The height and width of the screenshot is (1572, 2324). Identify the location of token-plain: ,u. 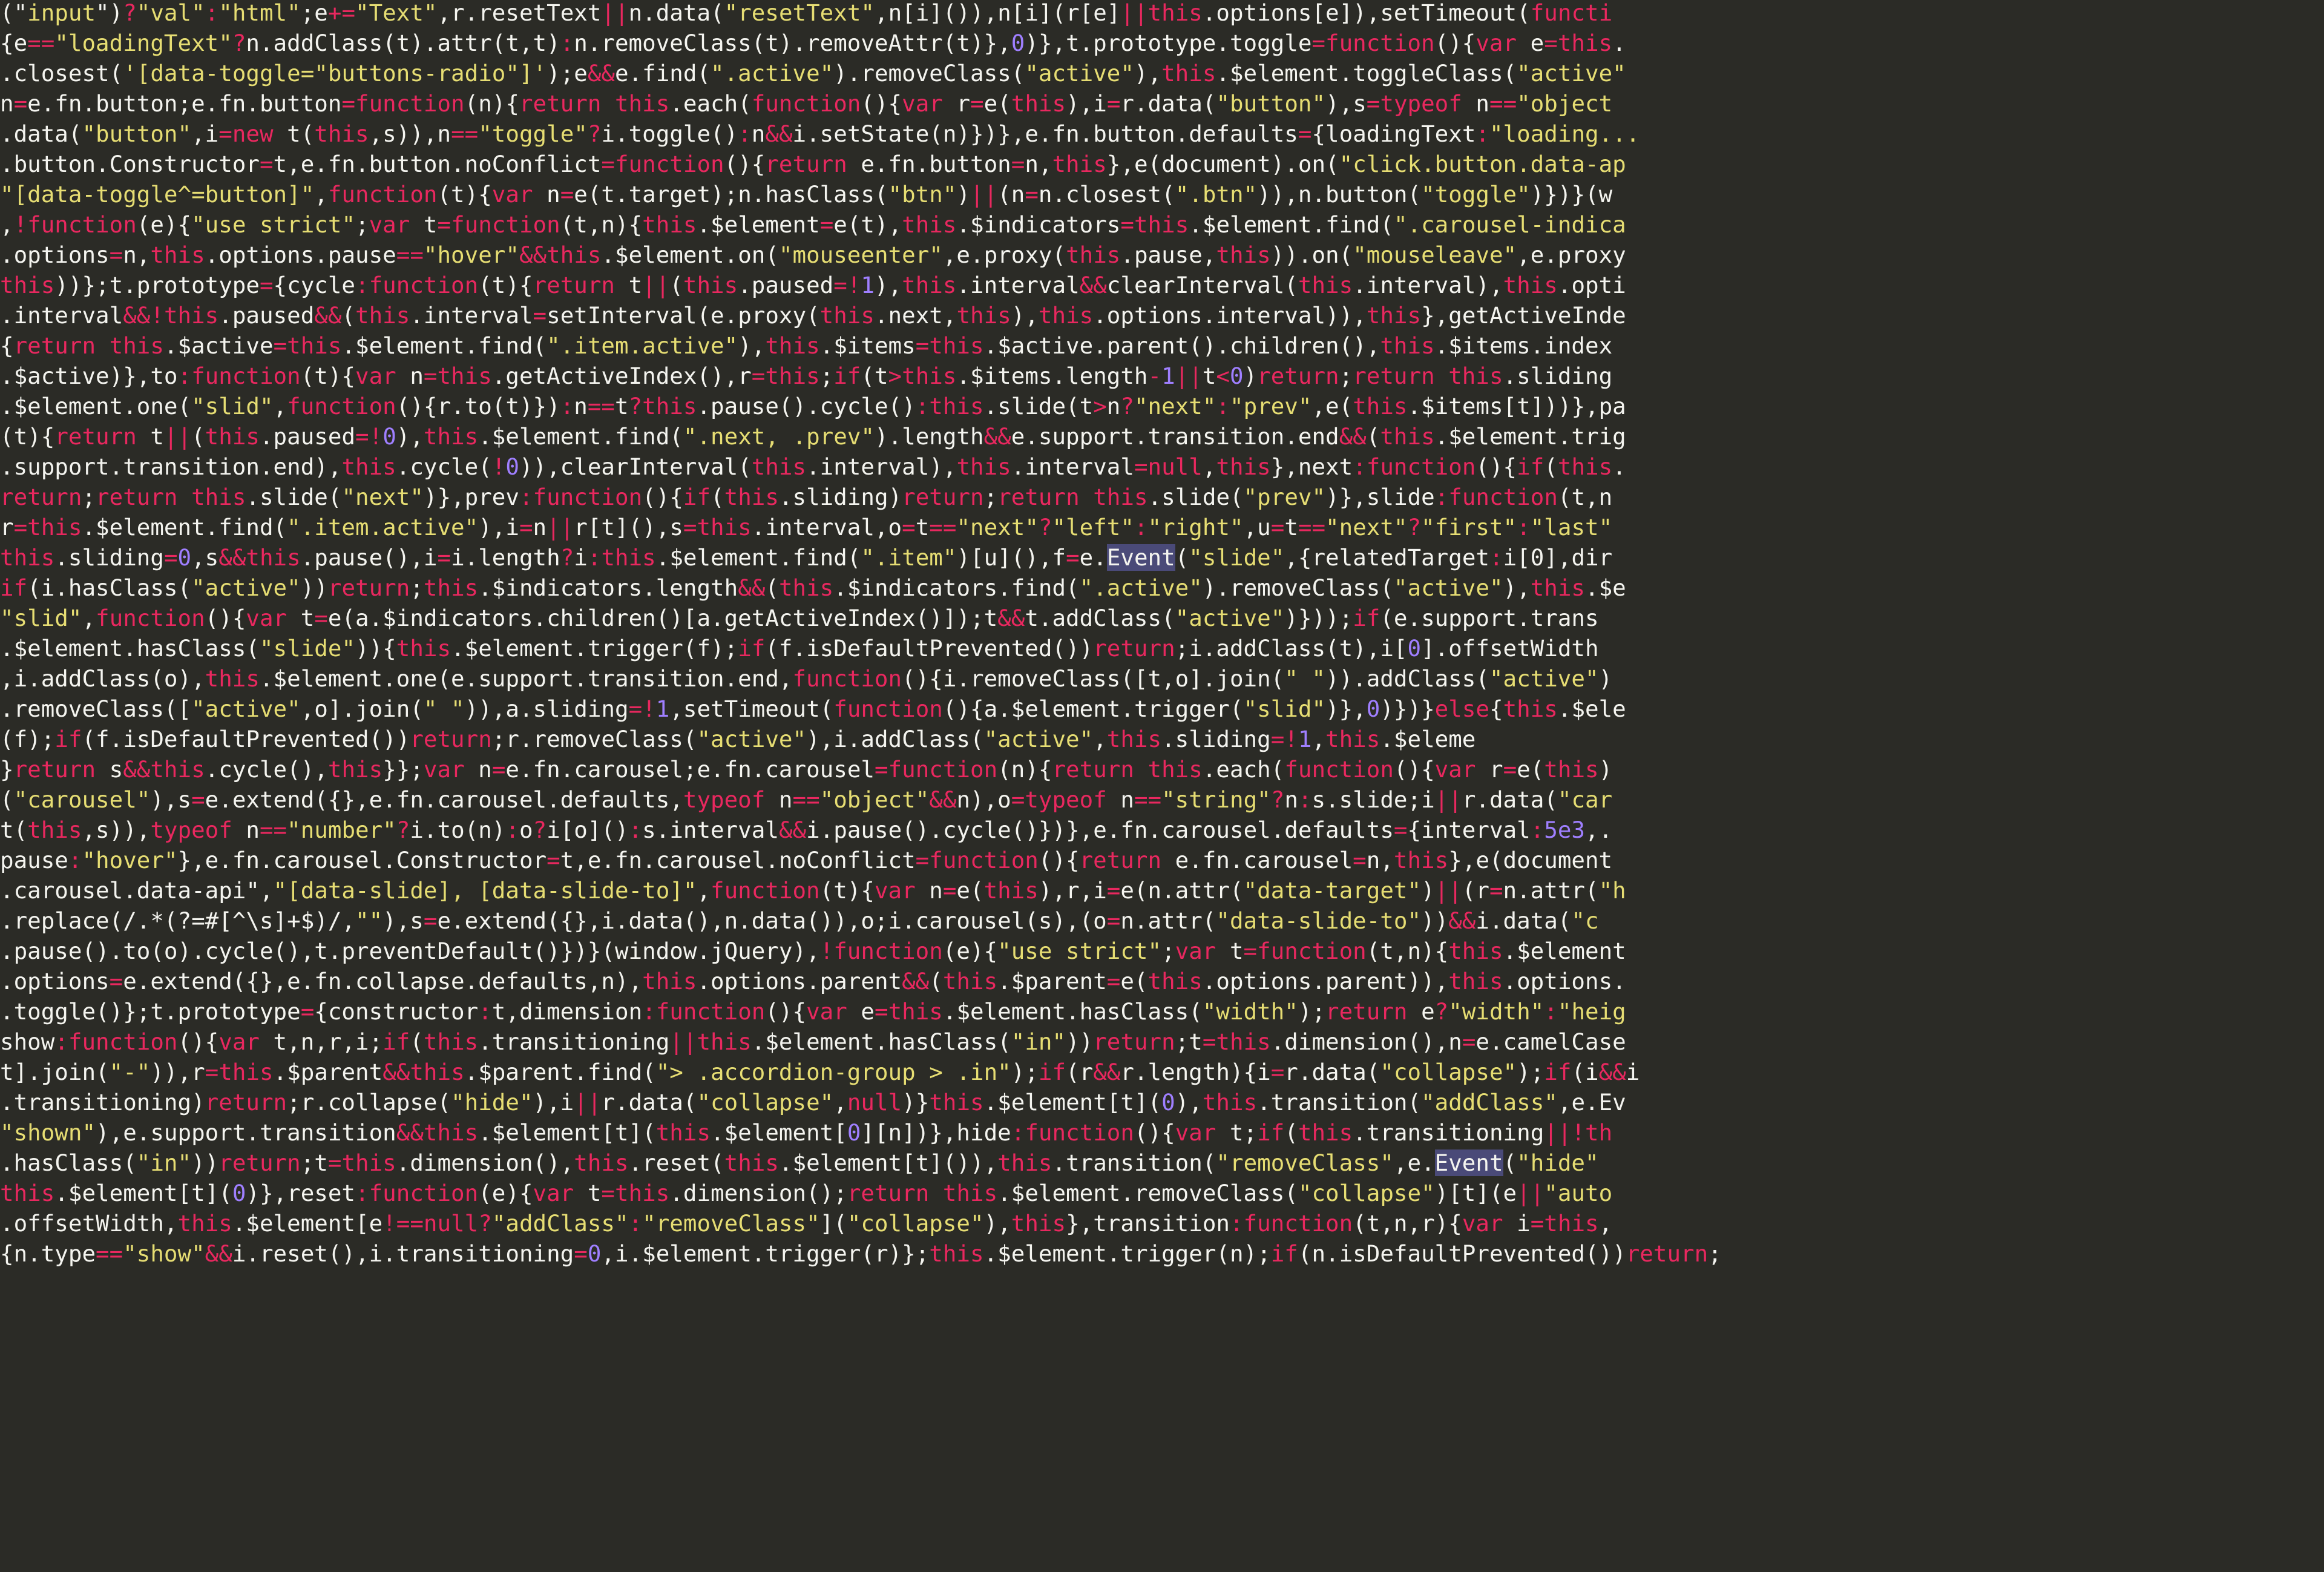
(1257, 527).